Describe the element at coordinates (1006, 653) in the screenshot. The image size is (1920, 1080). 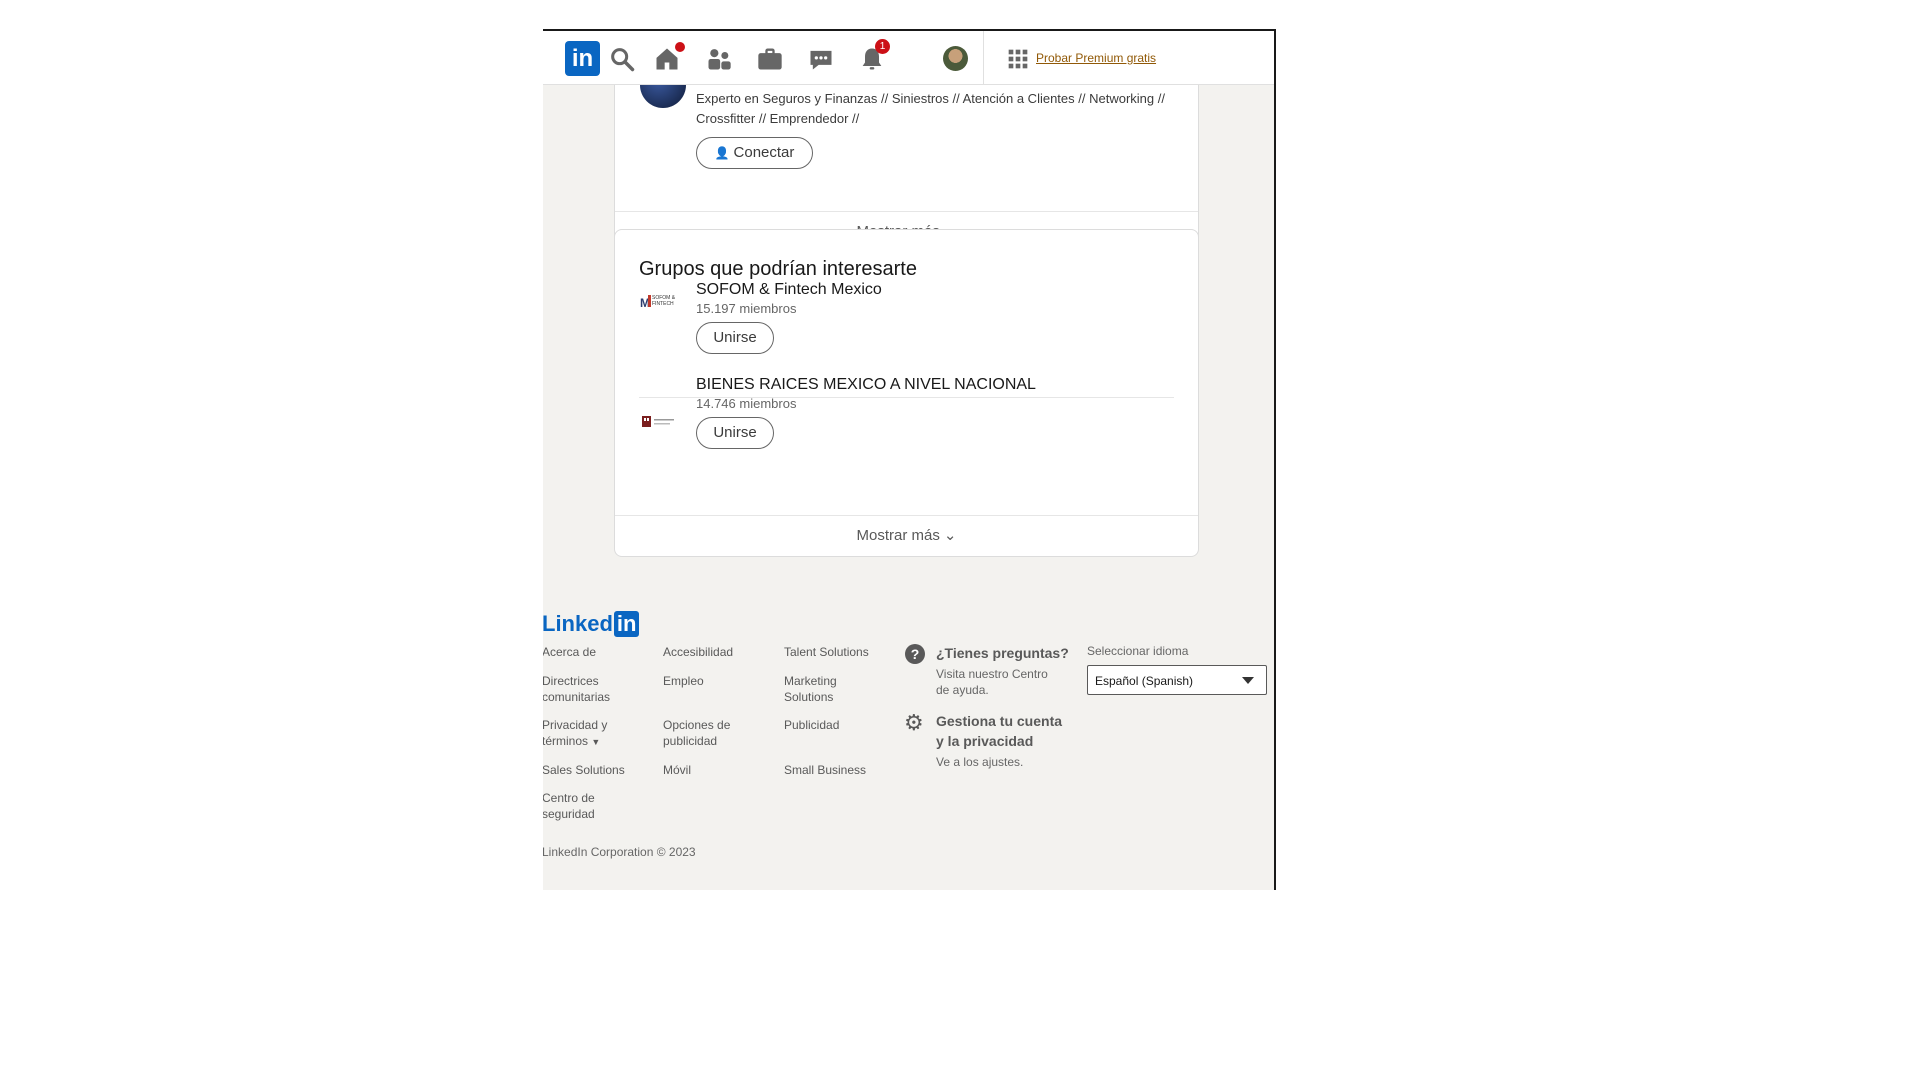
I see `help-center-title: ¿Tienes preguntas?` at that location.